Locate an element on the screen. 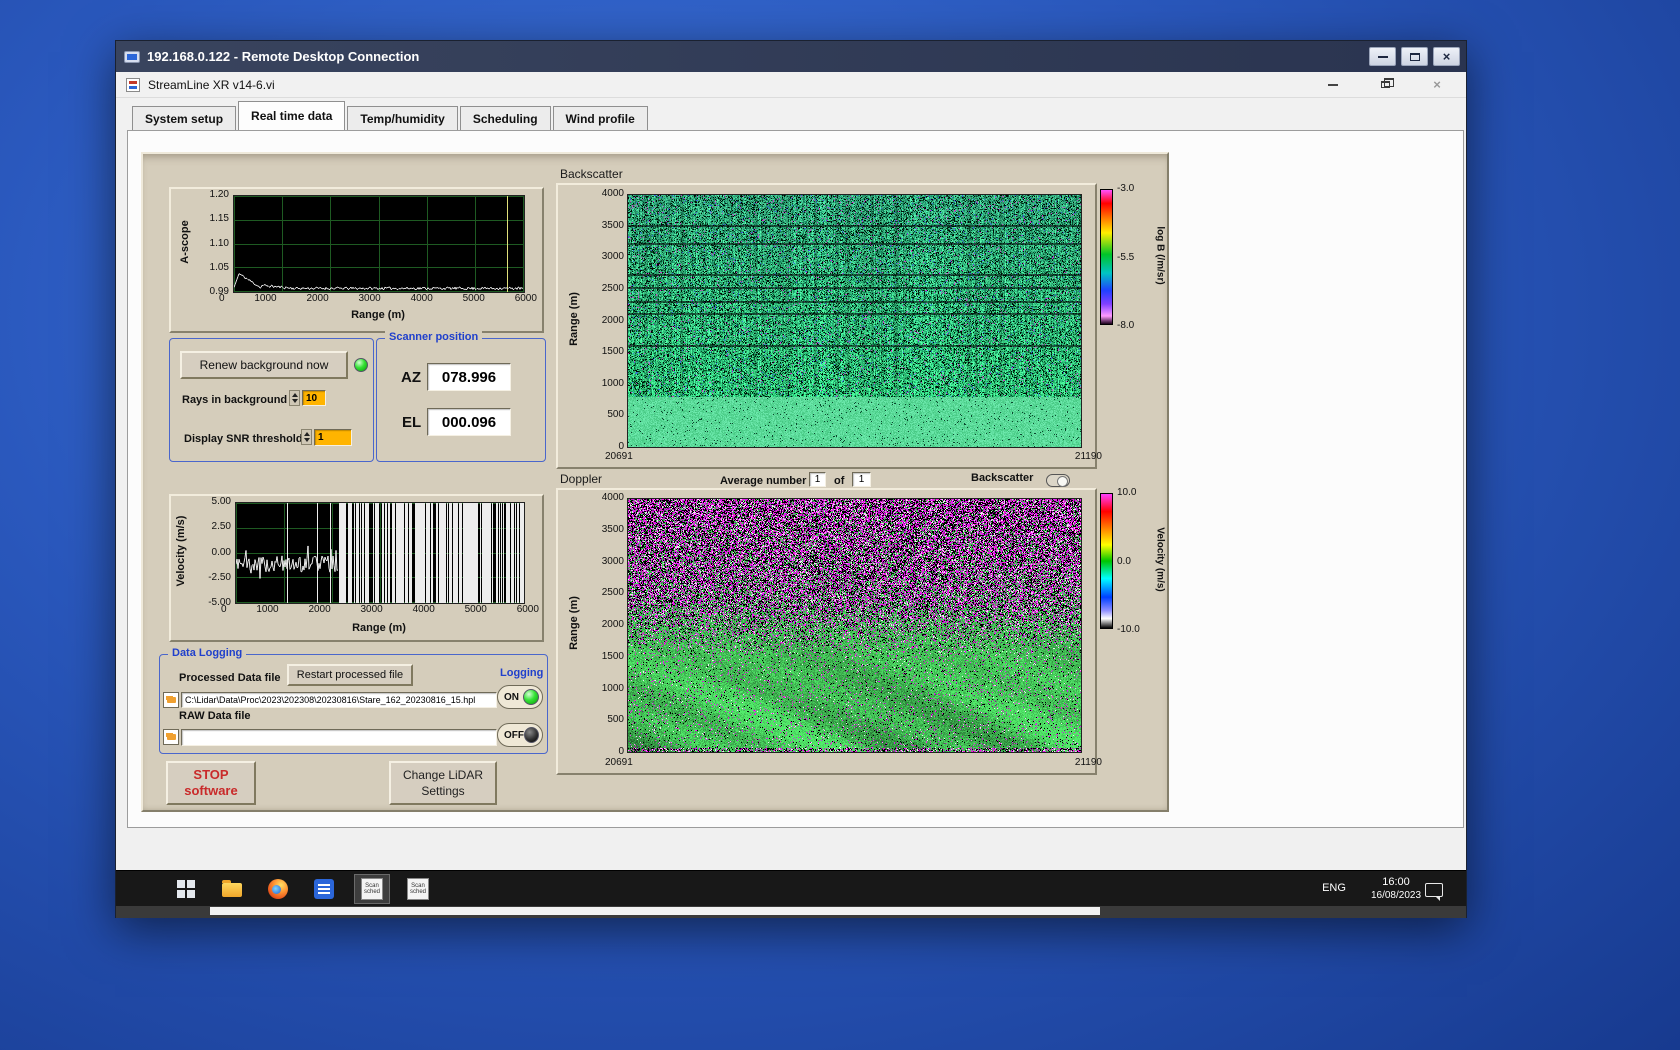  doppler-backscatter-toggle is located at coordinates (1058, 480).